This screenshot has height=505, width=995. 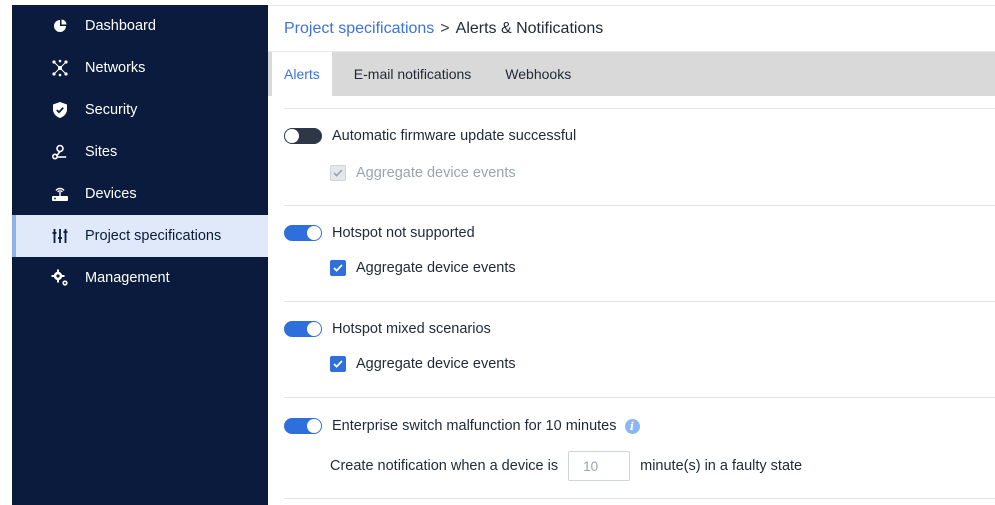 What do you see at coordinates (454, 136) in the screenshot?
I see `alert-label: Automatic firmware update successful` at bounding box center [454, 136].